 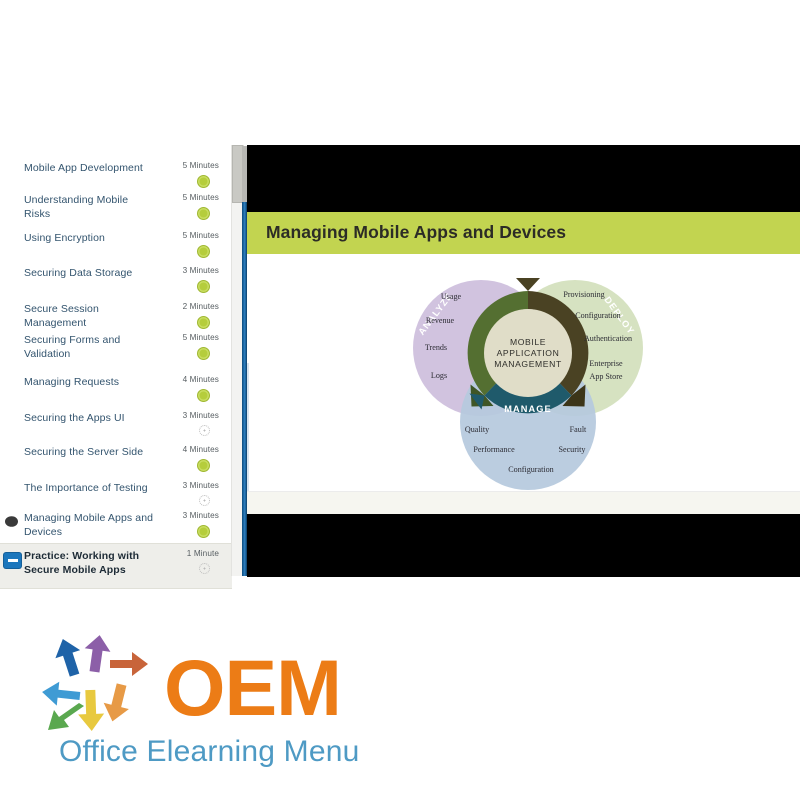 I want to click on outline-lesson-item: Securing the Server Side 4 Minutes, so click(x=116, y=463).